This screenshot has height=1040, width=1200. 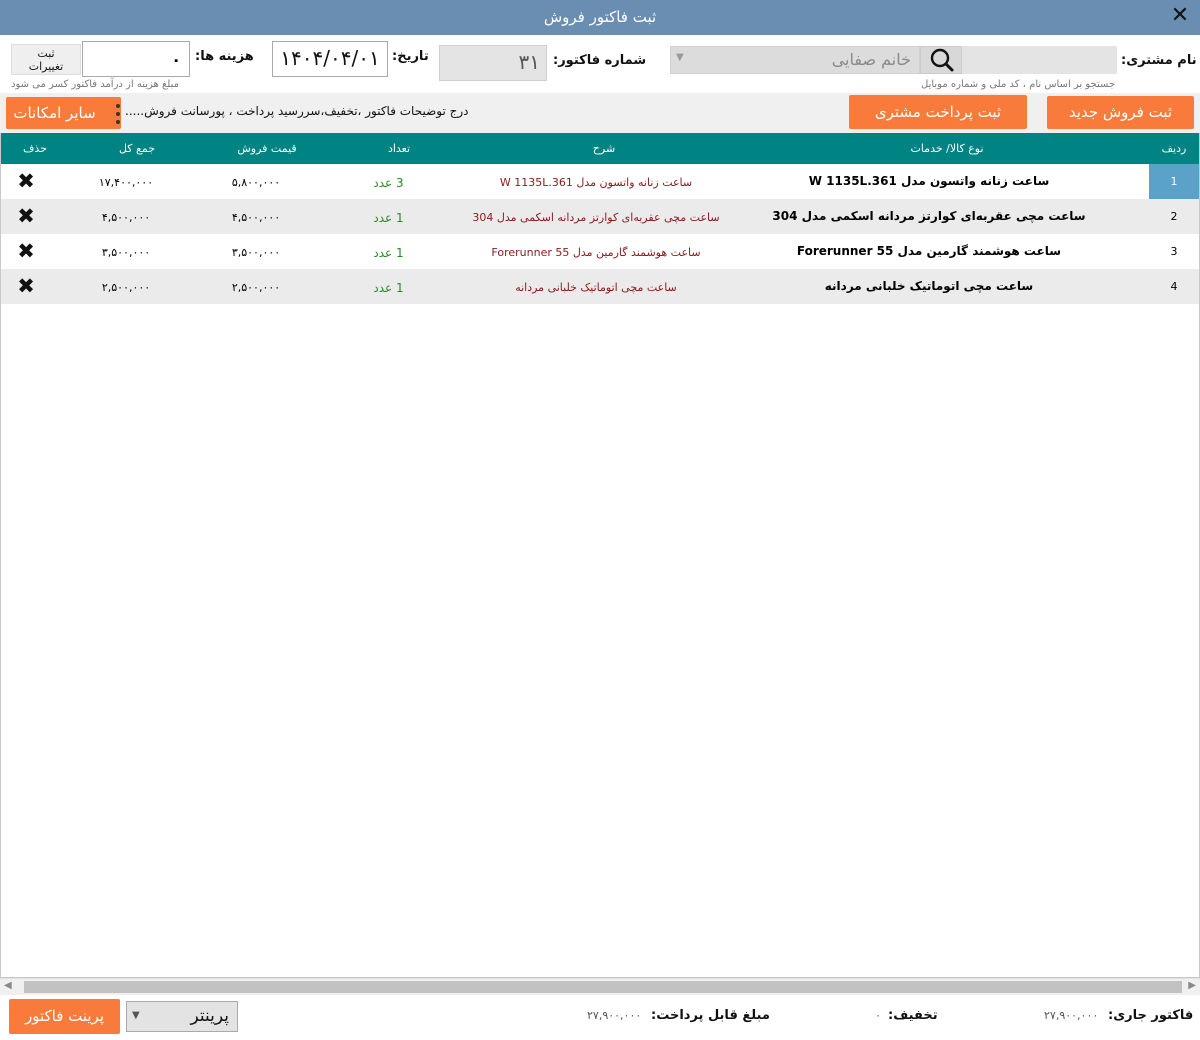 What do you see at coordinates (1174, 286) in the screenshot?
I see `row-index: 4` at bounding box center [1174, 286].